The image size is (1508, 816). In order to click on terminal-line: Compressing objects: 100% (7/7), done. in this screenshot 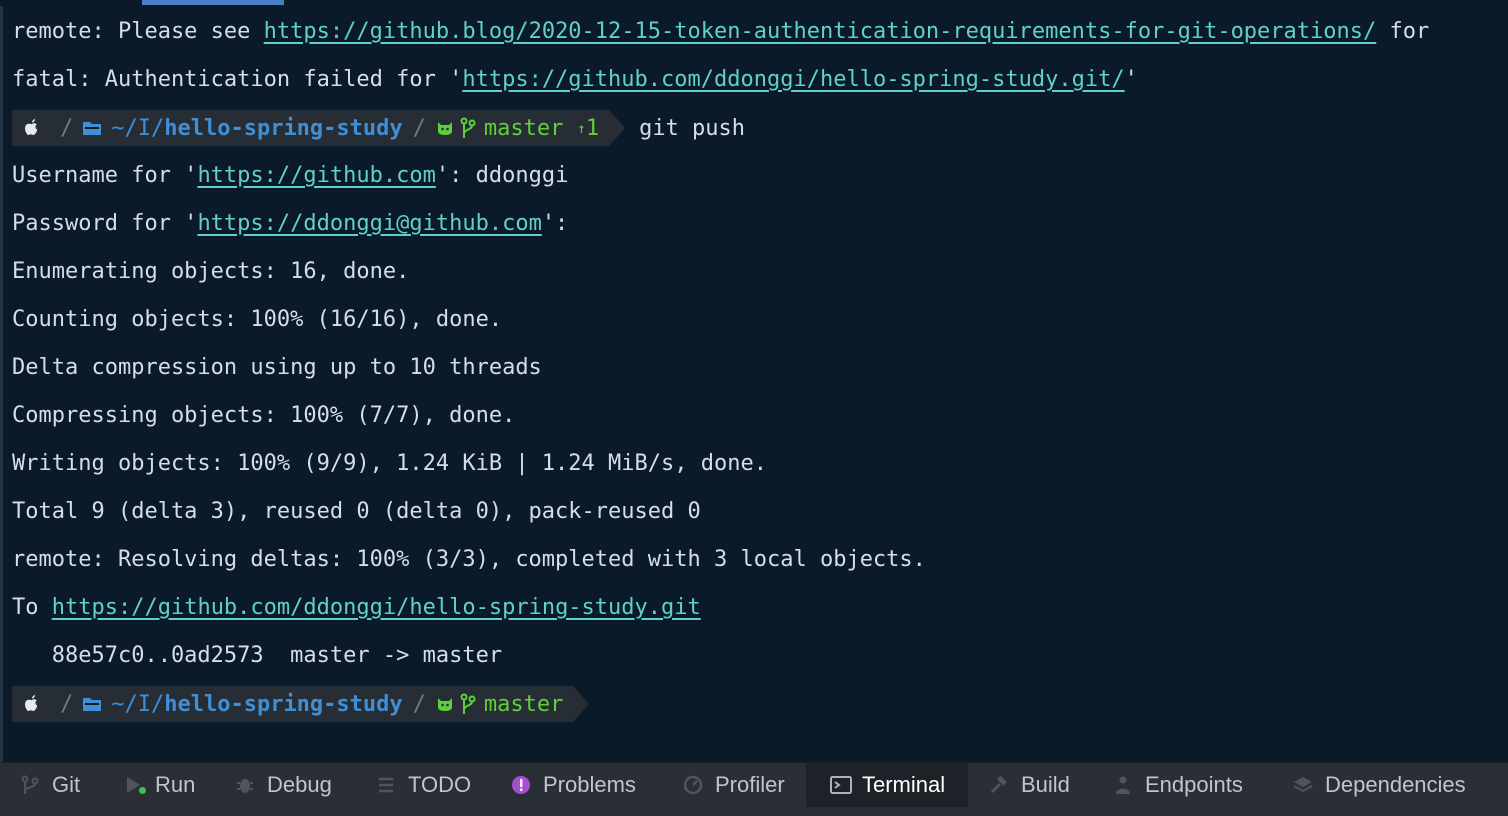, I will do `click(264, 415)`.